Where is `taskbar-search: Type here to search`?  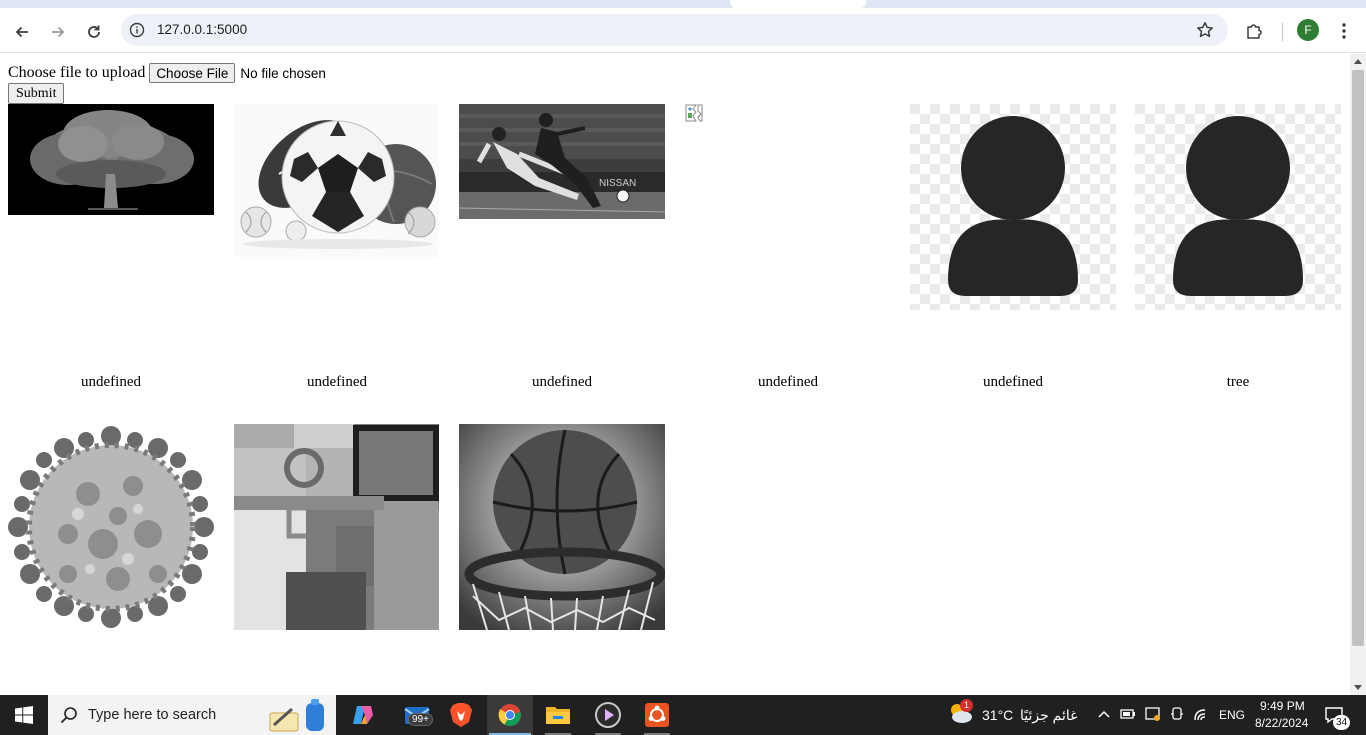
taskbar-search: Type here to search is located at coordinates (192, 715).